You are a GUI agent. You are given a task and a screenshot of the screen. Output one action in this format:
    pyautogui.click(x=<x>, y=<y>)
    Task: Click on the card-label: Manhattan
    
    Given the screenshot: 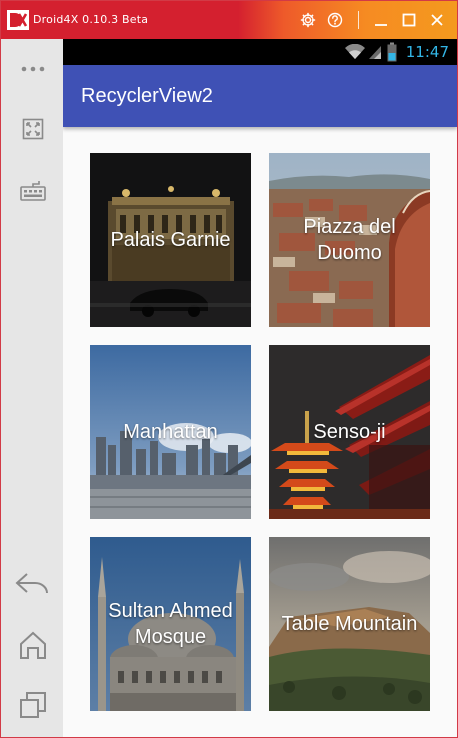 What is the action you would take?
    pyautogui.click(x=170, y=432)
    